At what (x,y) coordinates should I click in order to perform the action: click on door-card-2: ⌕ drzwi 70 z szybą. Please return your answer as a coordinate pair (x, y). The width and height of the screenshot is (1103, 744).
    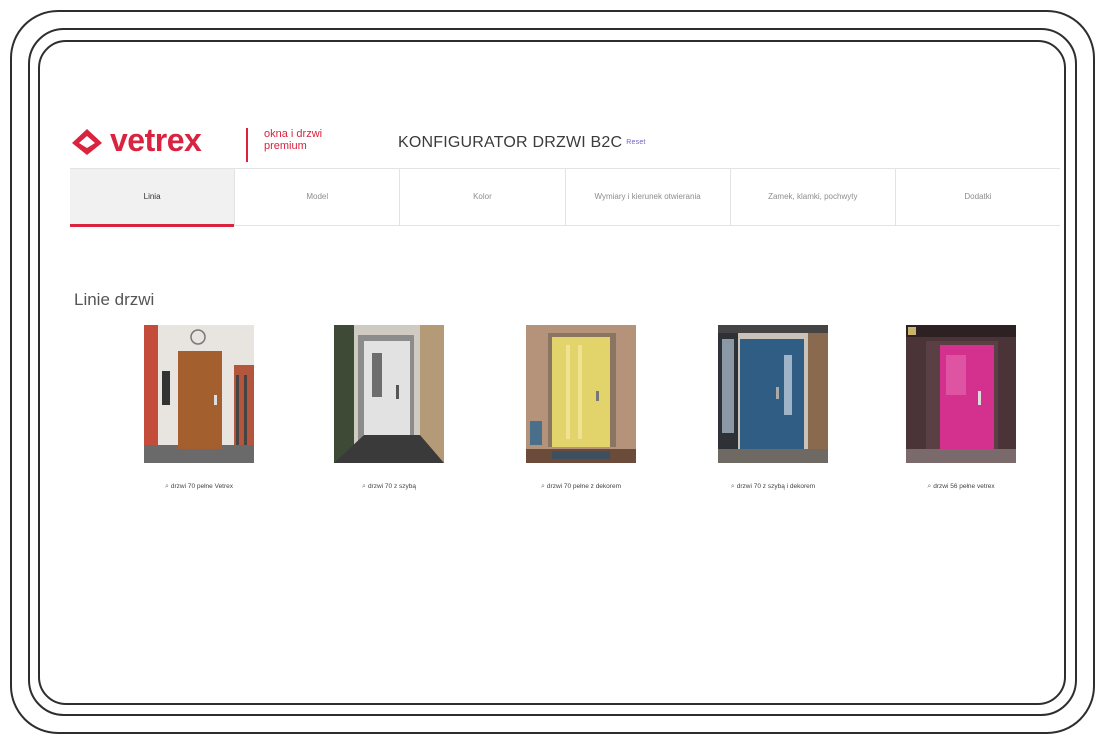
    Looking at the image, I should click on (379, 420).